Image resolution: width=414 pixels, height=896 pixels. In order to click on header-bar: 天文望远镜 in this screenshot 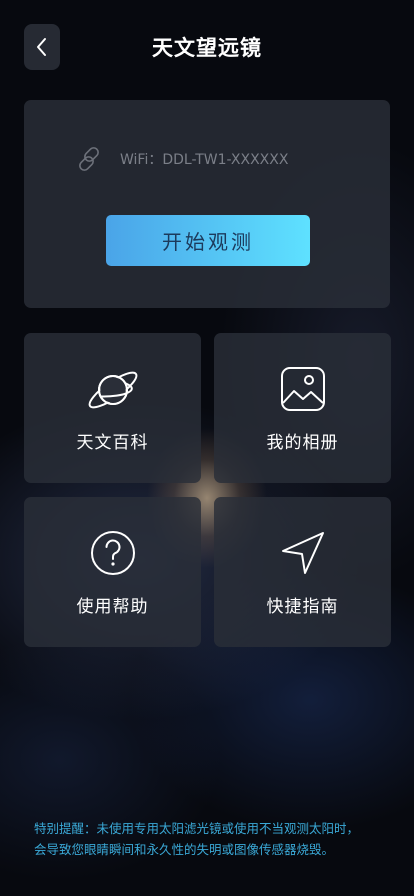, I will do `click(207, 48)`.